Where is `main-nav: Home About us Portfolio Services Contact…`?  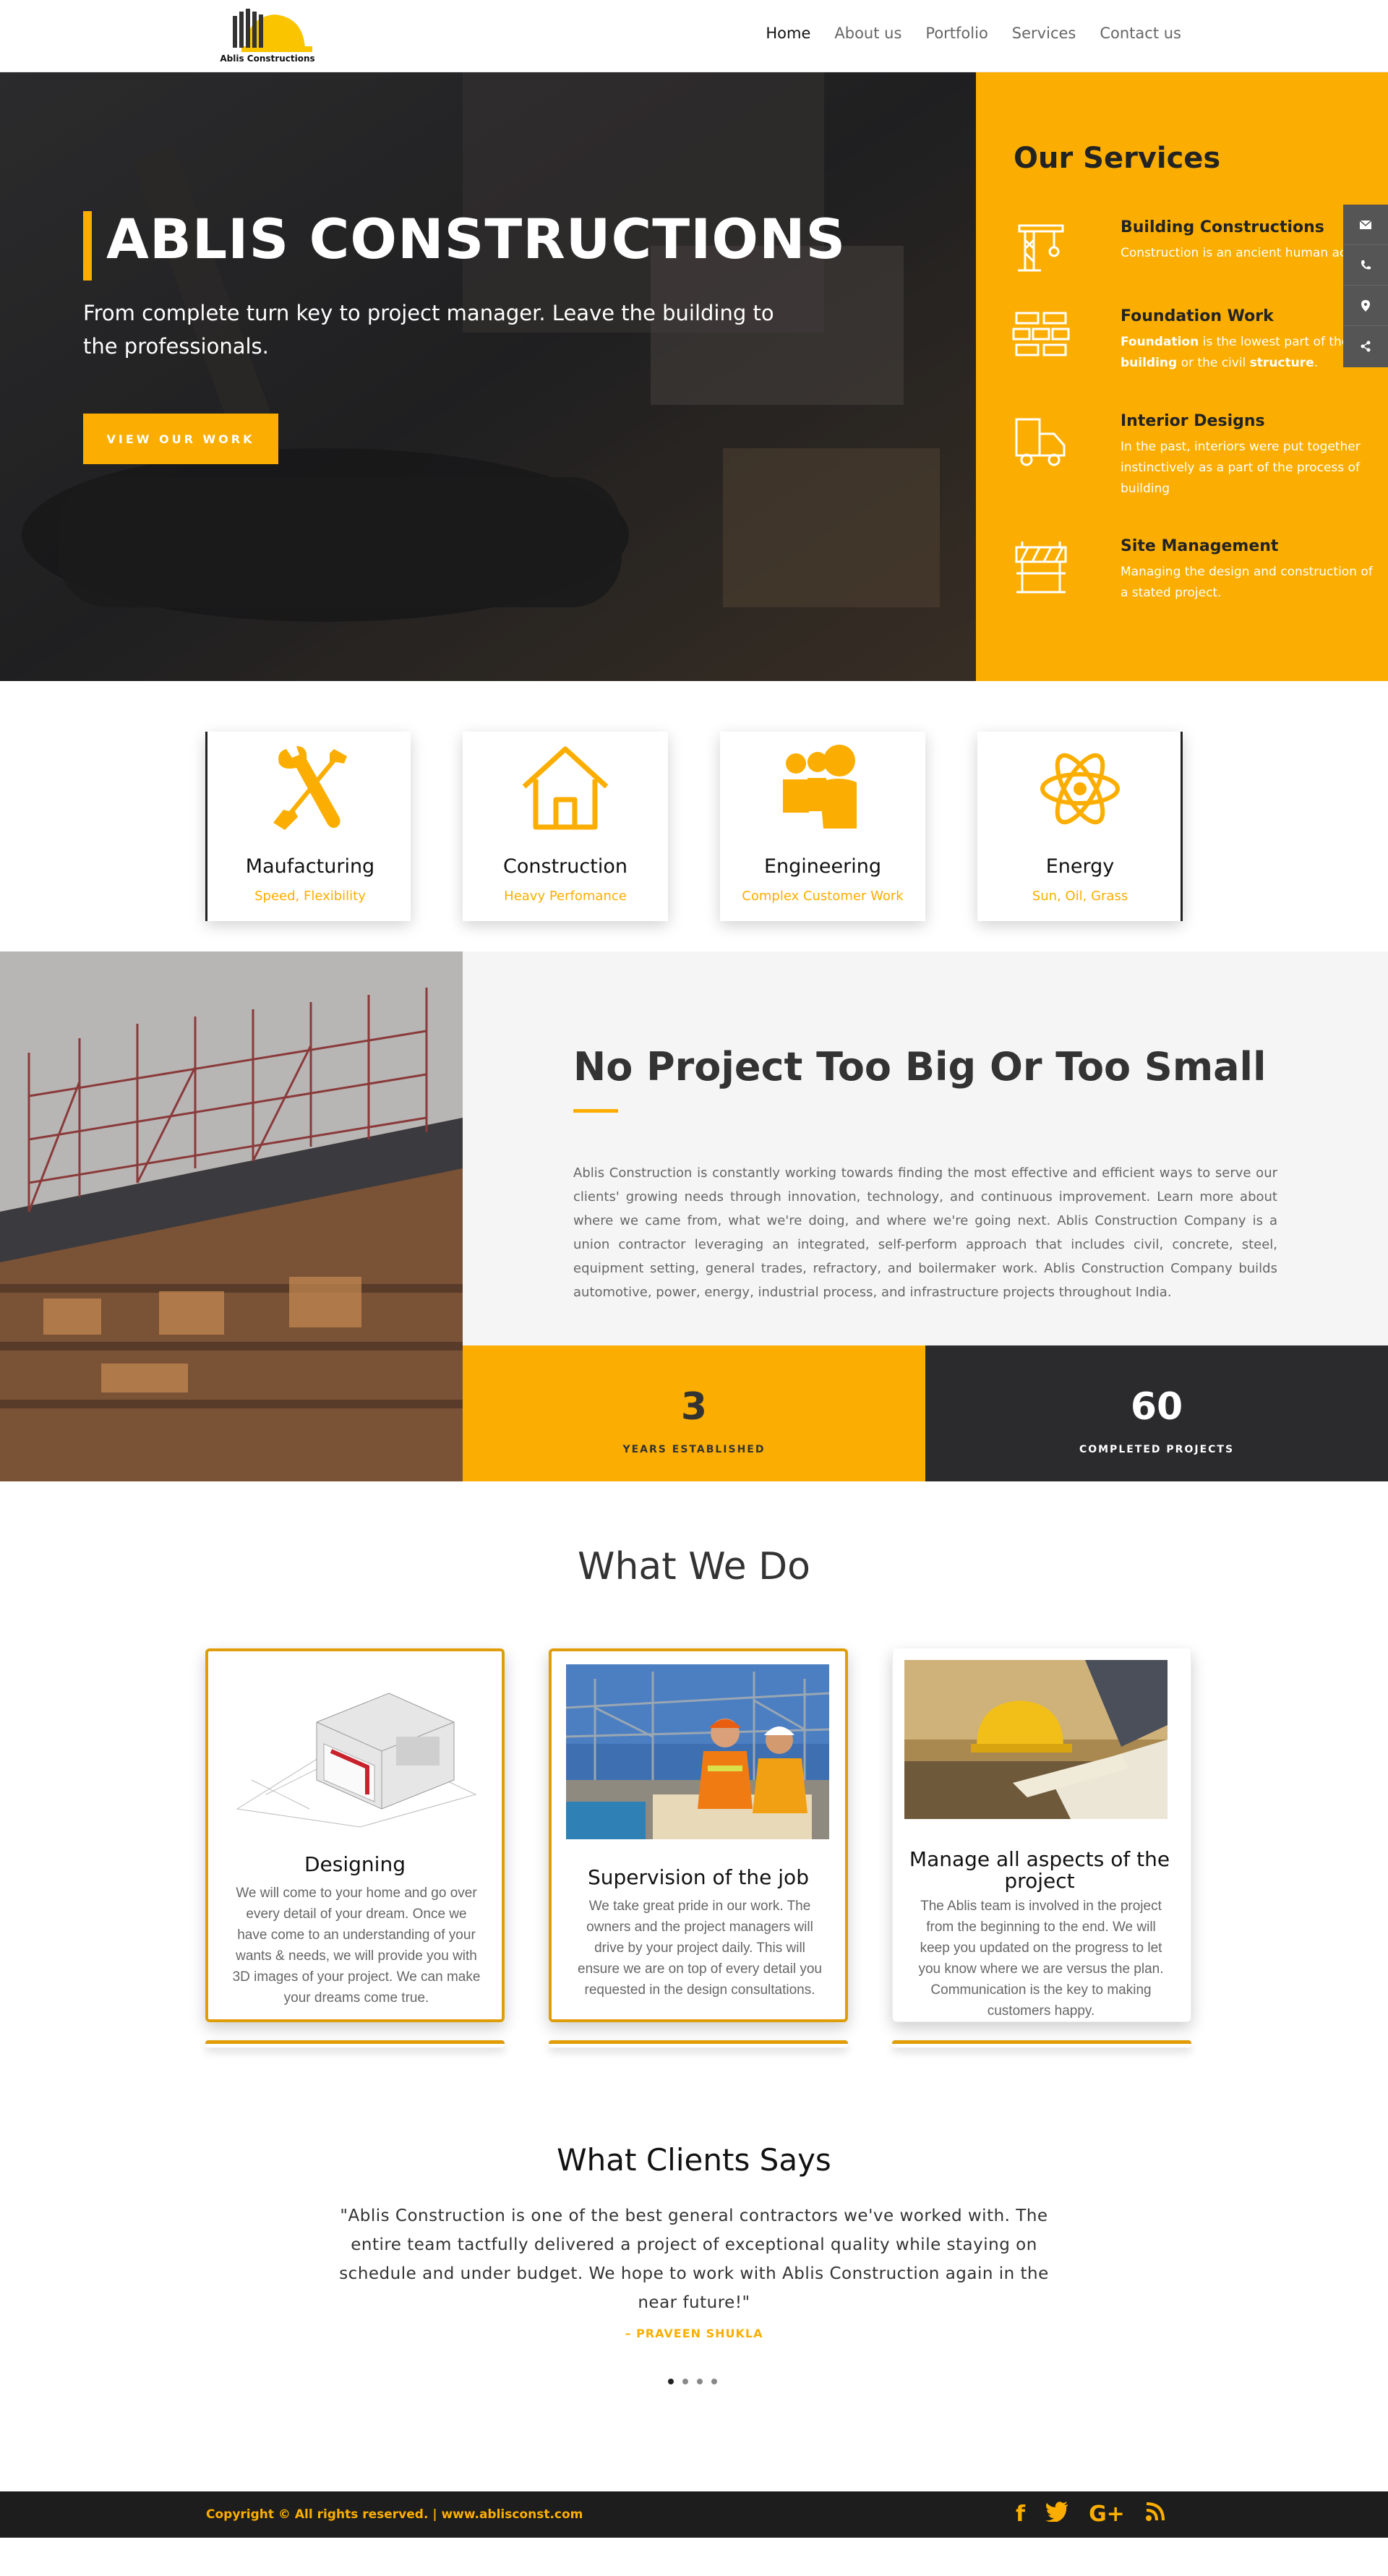
main-nav: Home About us Portfolio Services Contact… is located at coordinates (973, 33).